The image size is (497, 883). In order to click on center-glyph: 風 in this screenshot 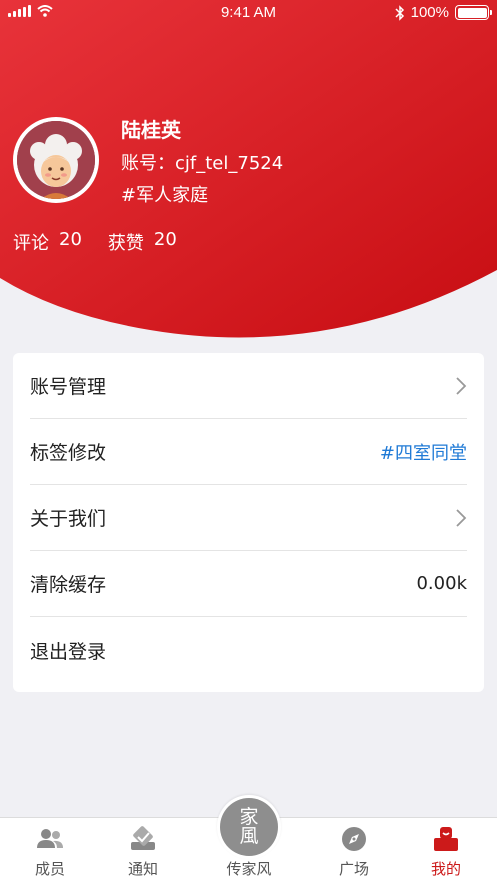, I will do `click(249, 836)`.